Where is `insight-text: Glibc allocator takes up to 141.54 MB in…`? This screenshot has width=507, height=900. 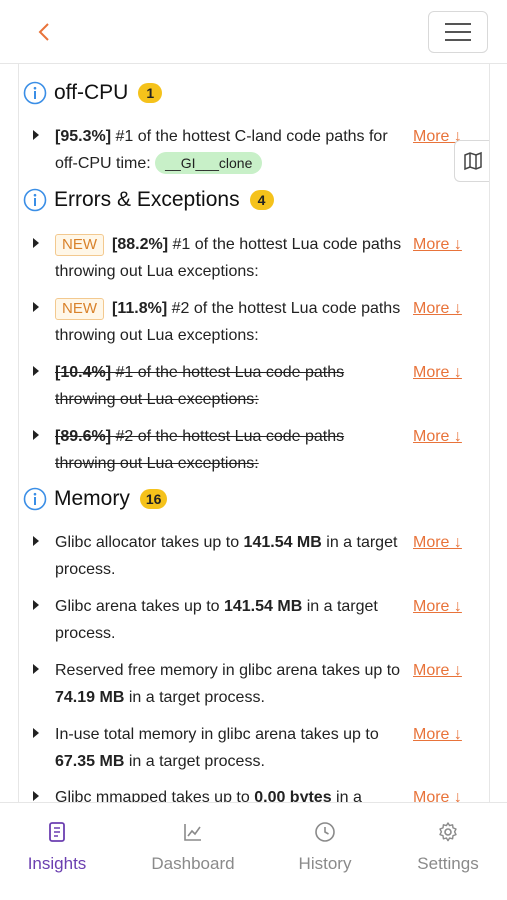
insight-text: Glibc allocator takes up to 141.54 MB in… is located at coordinates (226, 556).